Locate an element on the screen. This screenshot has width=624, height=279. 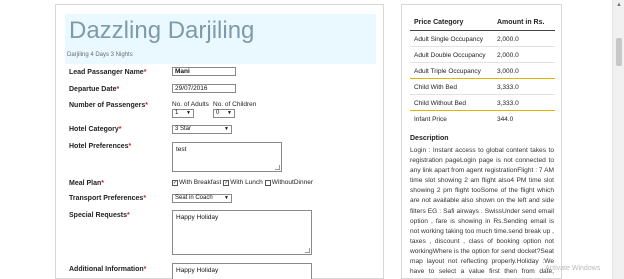
children-label: No. of Children is located at coordinates (235, 104).